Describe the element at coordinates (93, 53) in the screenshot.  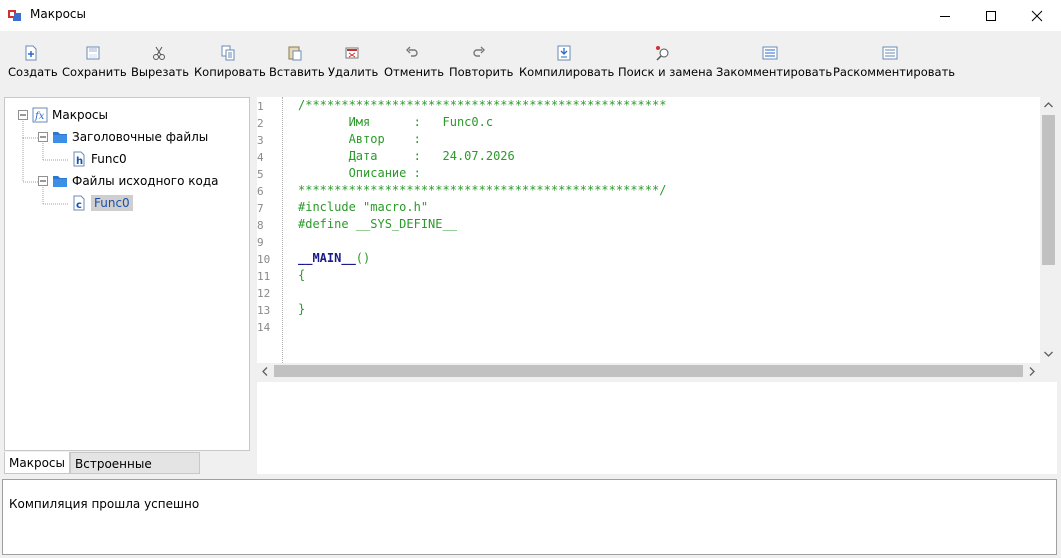
I see `save-icon` at that location.